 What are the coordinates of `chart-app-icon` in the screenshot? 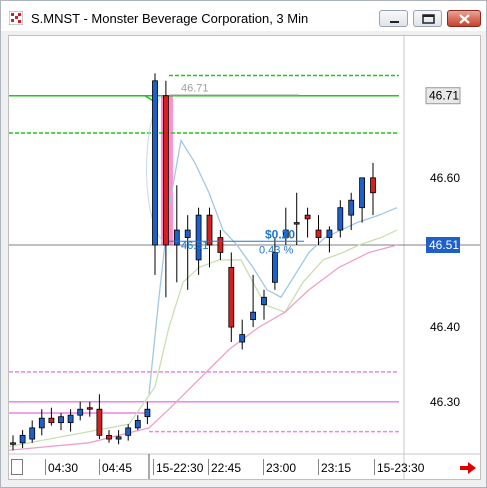 It's located at (16, 18).